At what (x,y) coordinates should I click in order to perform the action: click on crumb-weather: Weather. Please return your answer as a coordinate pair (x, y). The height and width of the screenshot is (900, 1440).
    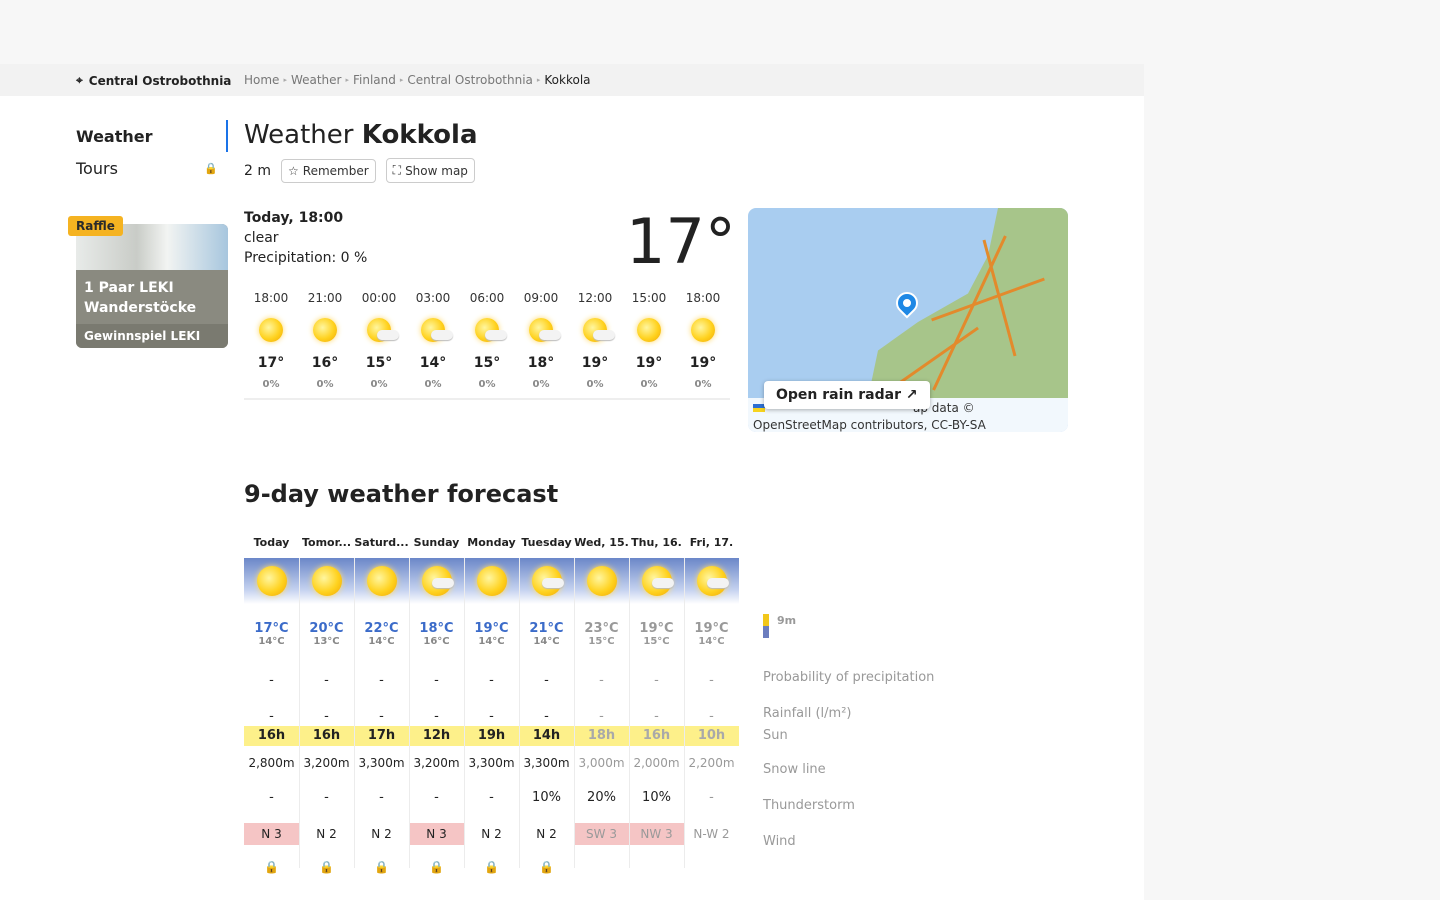
    Looking at the image, I should click on (316, 80).